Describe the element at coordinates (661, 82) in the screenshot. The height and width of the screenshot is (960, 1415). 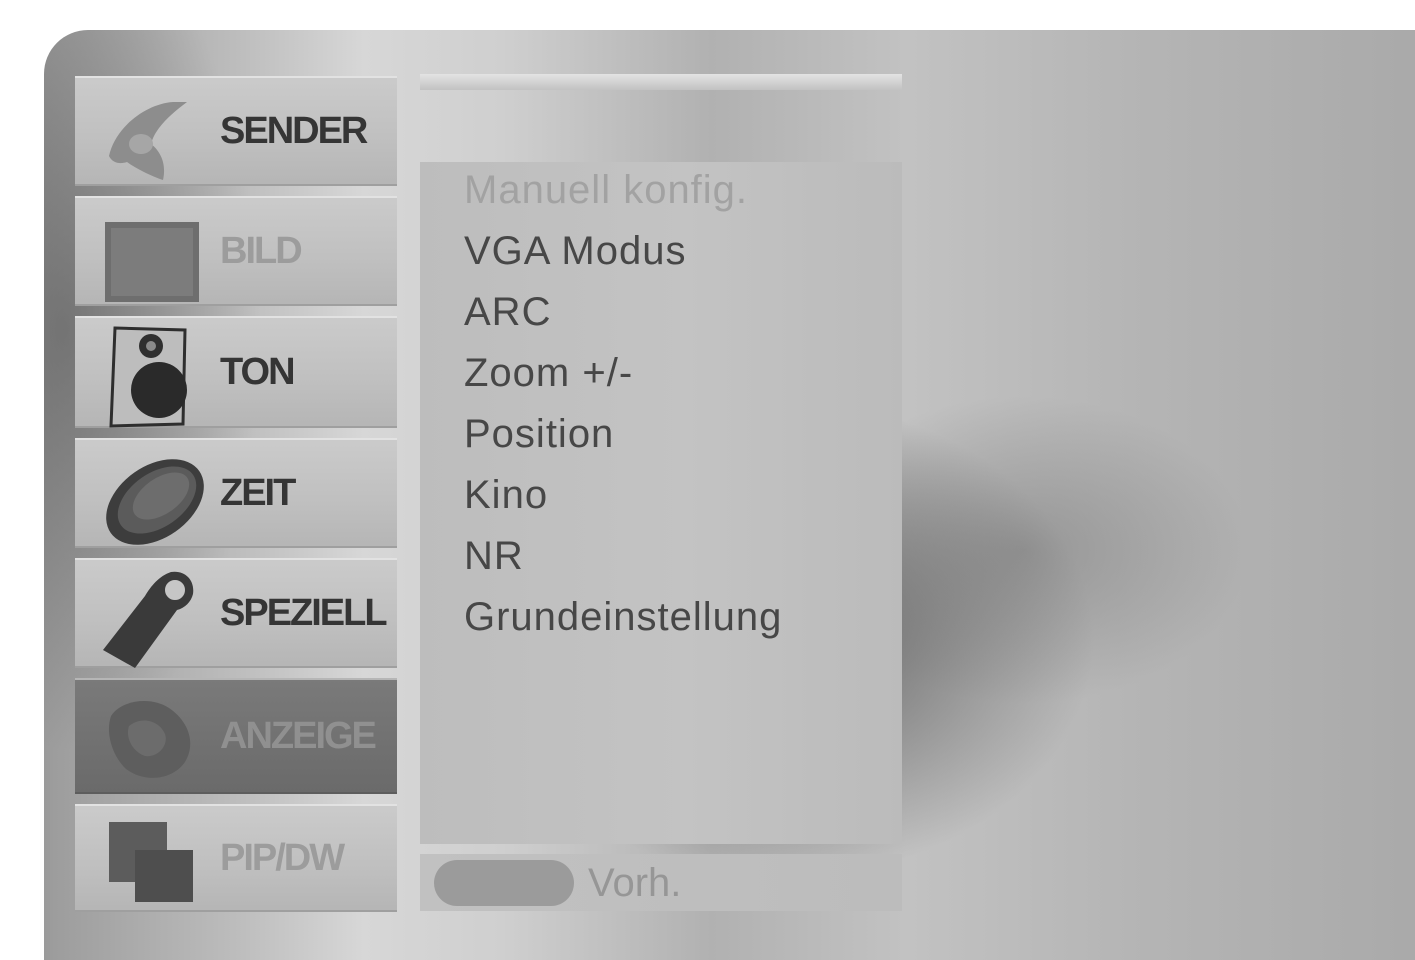
I see `submenu-title-bar` at that location.